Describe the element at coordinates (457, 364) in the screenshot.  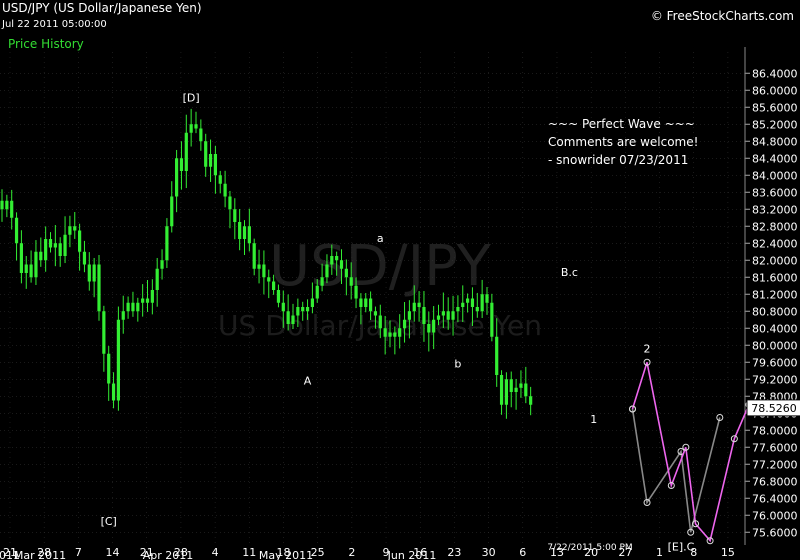
I see `wave-label: b` at that location.